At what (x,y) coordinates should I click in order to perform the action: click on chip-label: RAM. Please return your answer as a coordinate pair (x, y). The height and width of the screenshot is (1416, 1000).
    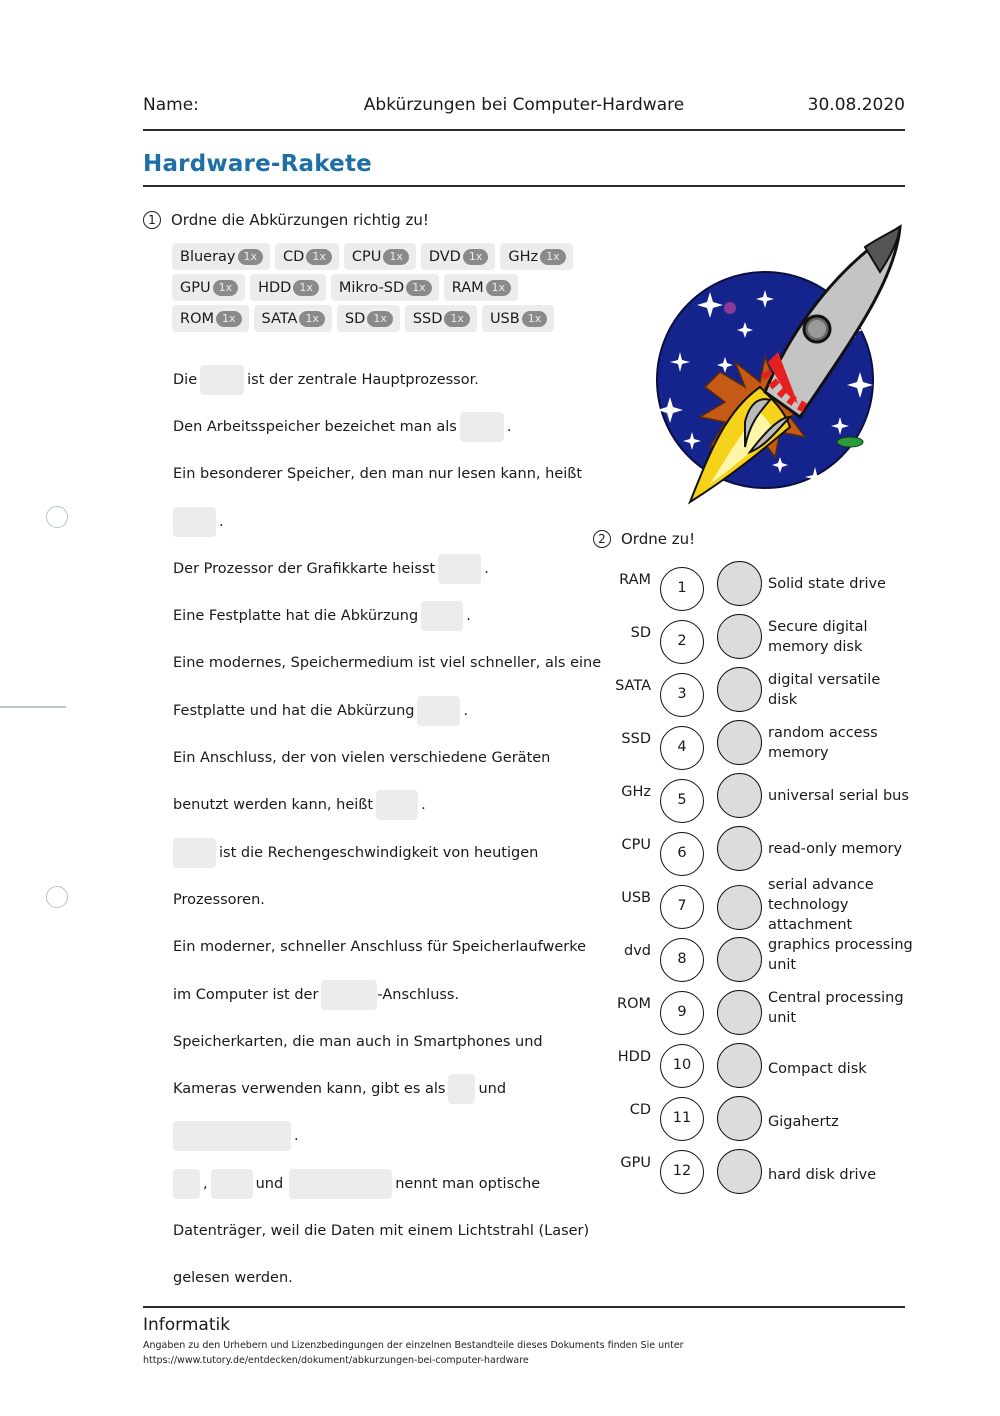
    Looking at the image, I should click on (467, 287).